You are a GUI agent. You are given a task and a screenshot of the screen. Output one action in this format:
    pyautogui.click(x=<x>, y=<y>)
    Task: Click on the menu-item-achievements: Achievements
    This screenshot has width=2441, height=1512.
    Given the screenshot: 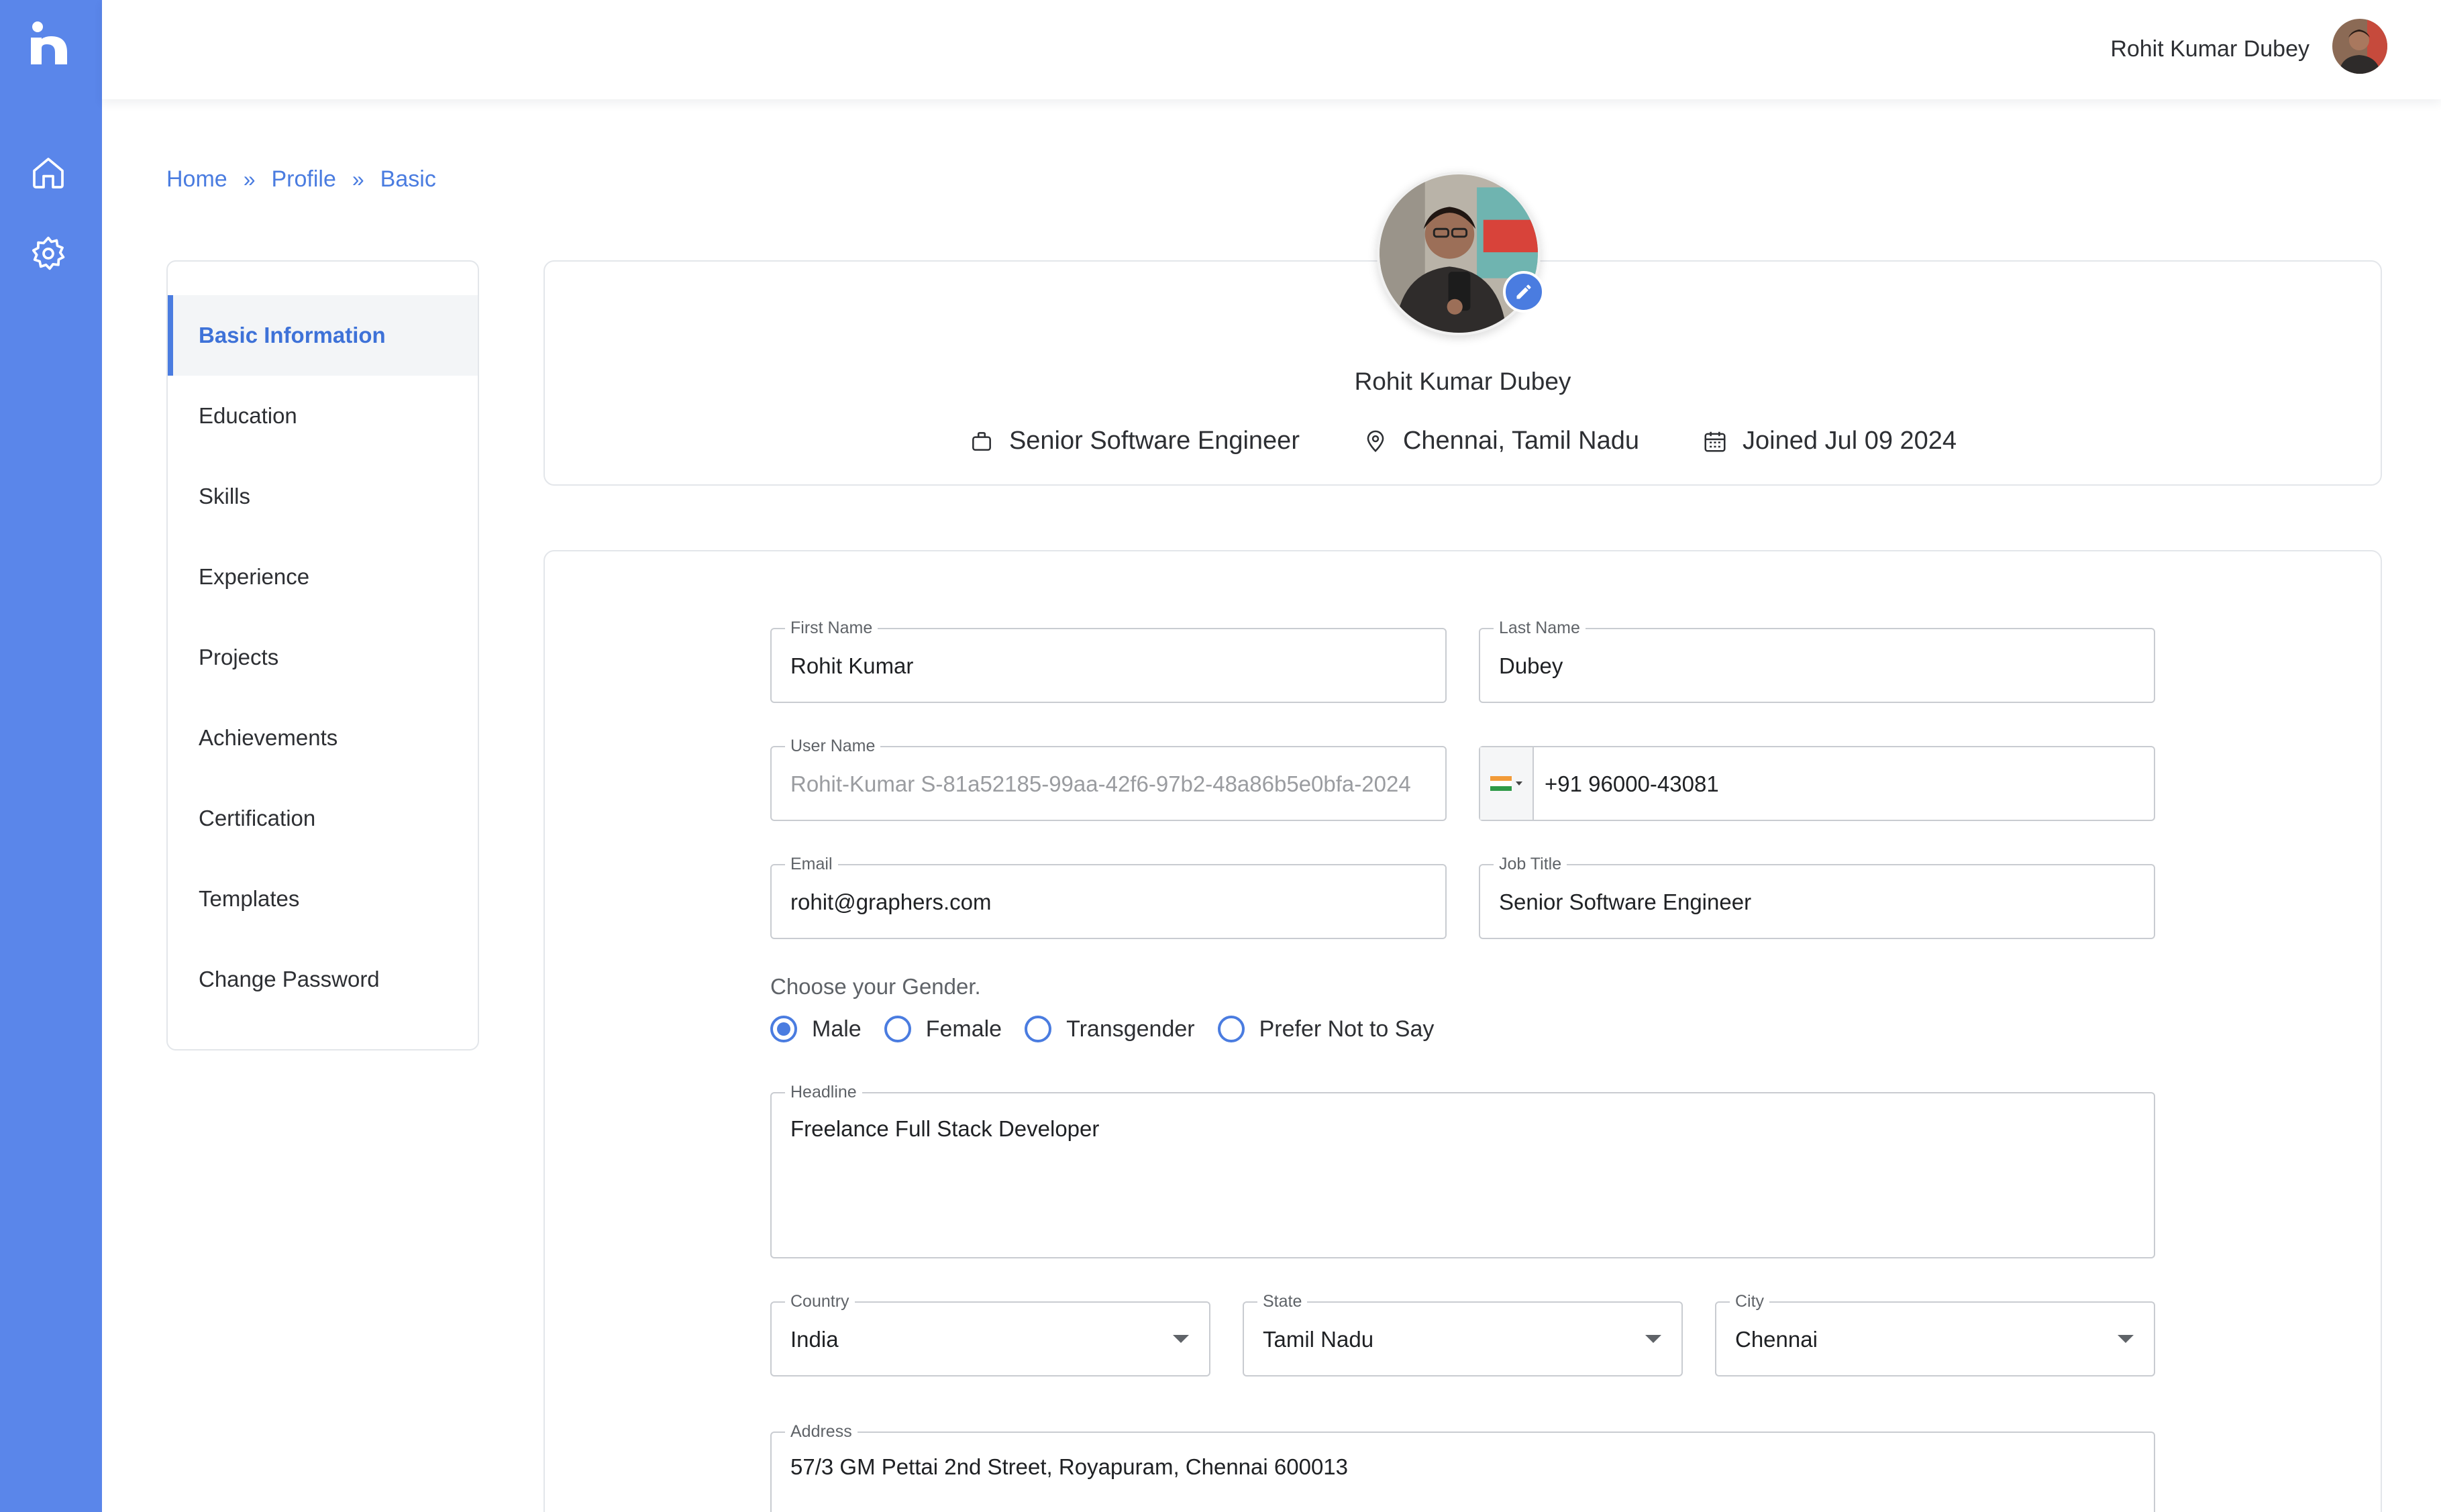 What is the action you would take?
    pyautogui.click(x=323, y=738)
    